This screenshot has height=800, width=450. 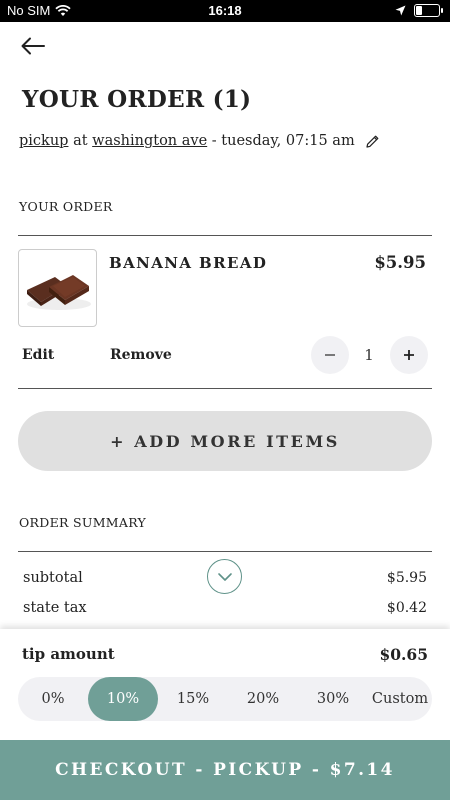 I want to click on meta-at-text: at, so click(x=80, y=141).